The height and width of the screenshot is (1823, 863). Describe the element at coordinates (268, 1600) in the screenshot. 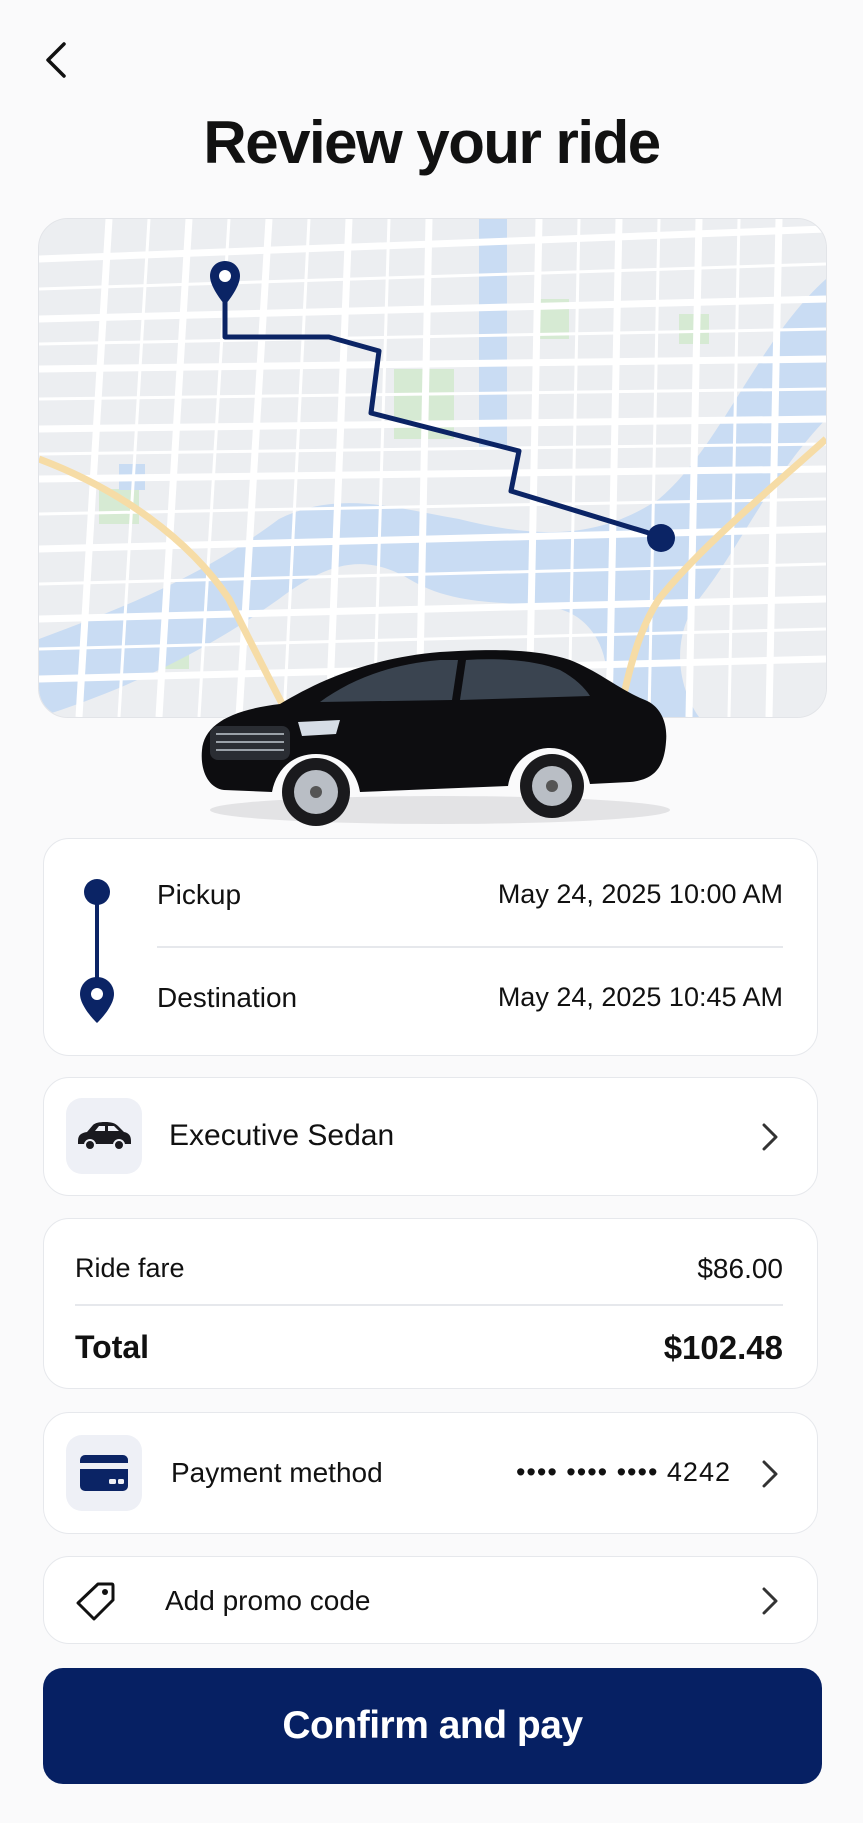

I see `promo-code-label: Add promo code` at that location.